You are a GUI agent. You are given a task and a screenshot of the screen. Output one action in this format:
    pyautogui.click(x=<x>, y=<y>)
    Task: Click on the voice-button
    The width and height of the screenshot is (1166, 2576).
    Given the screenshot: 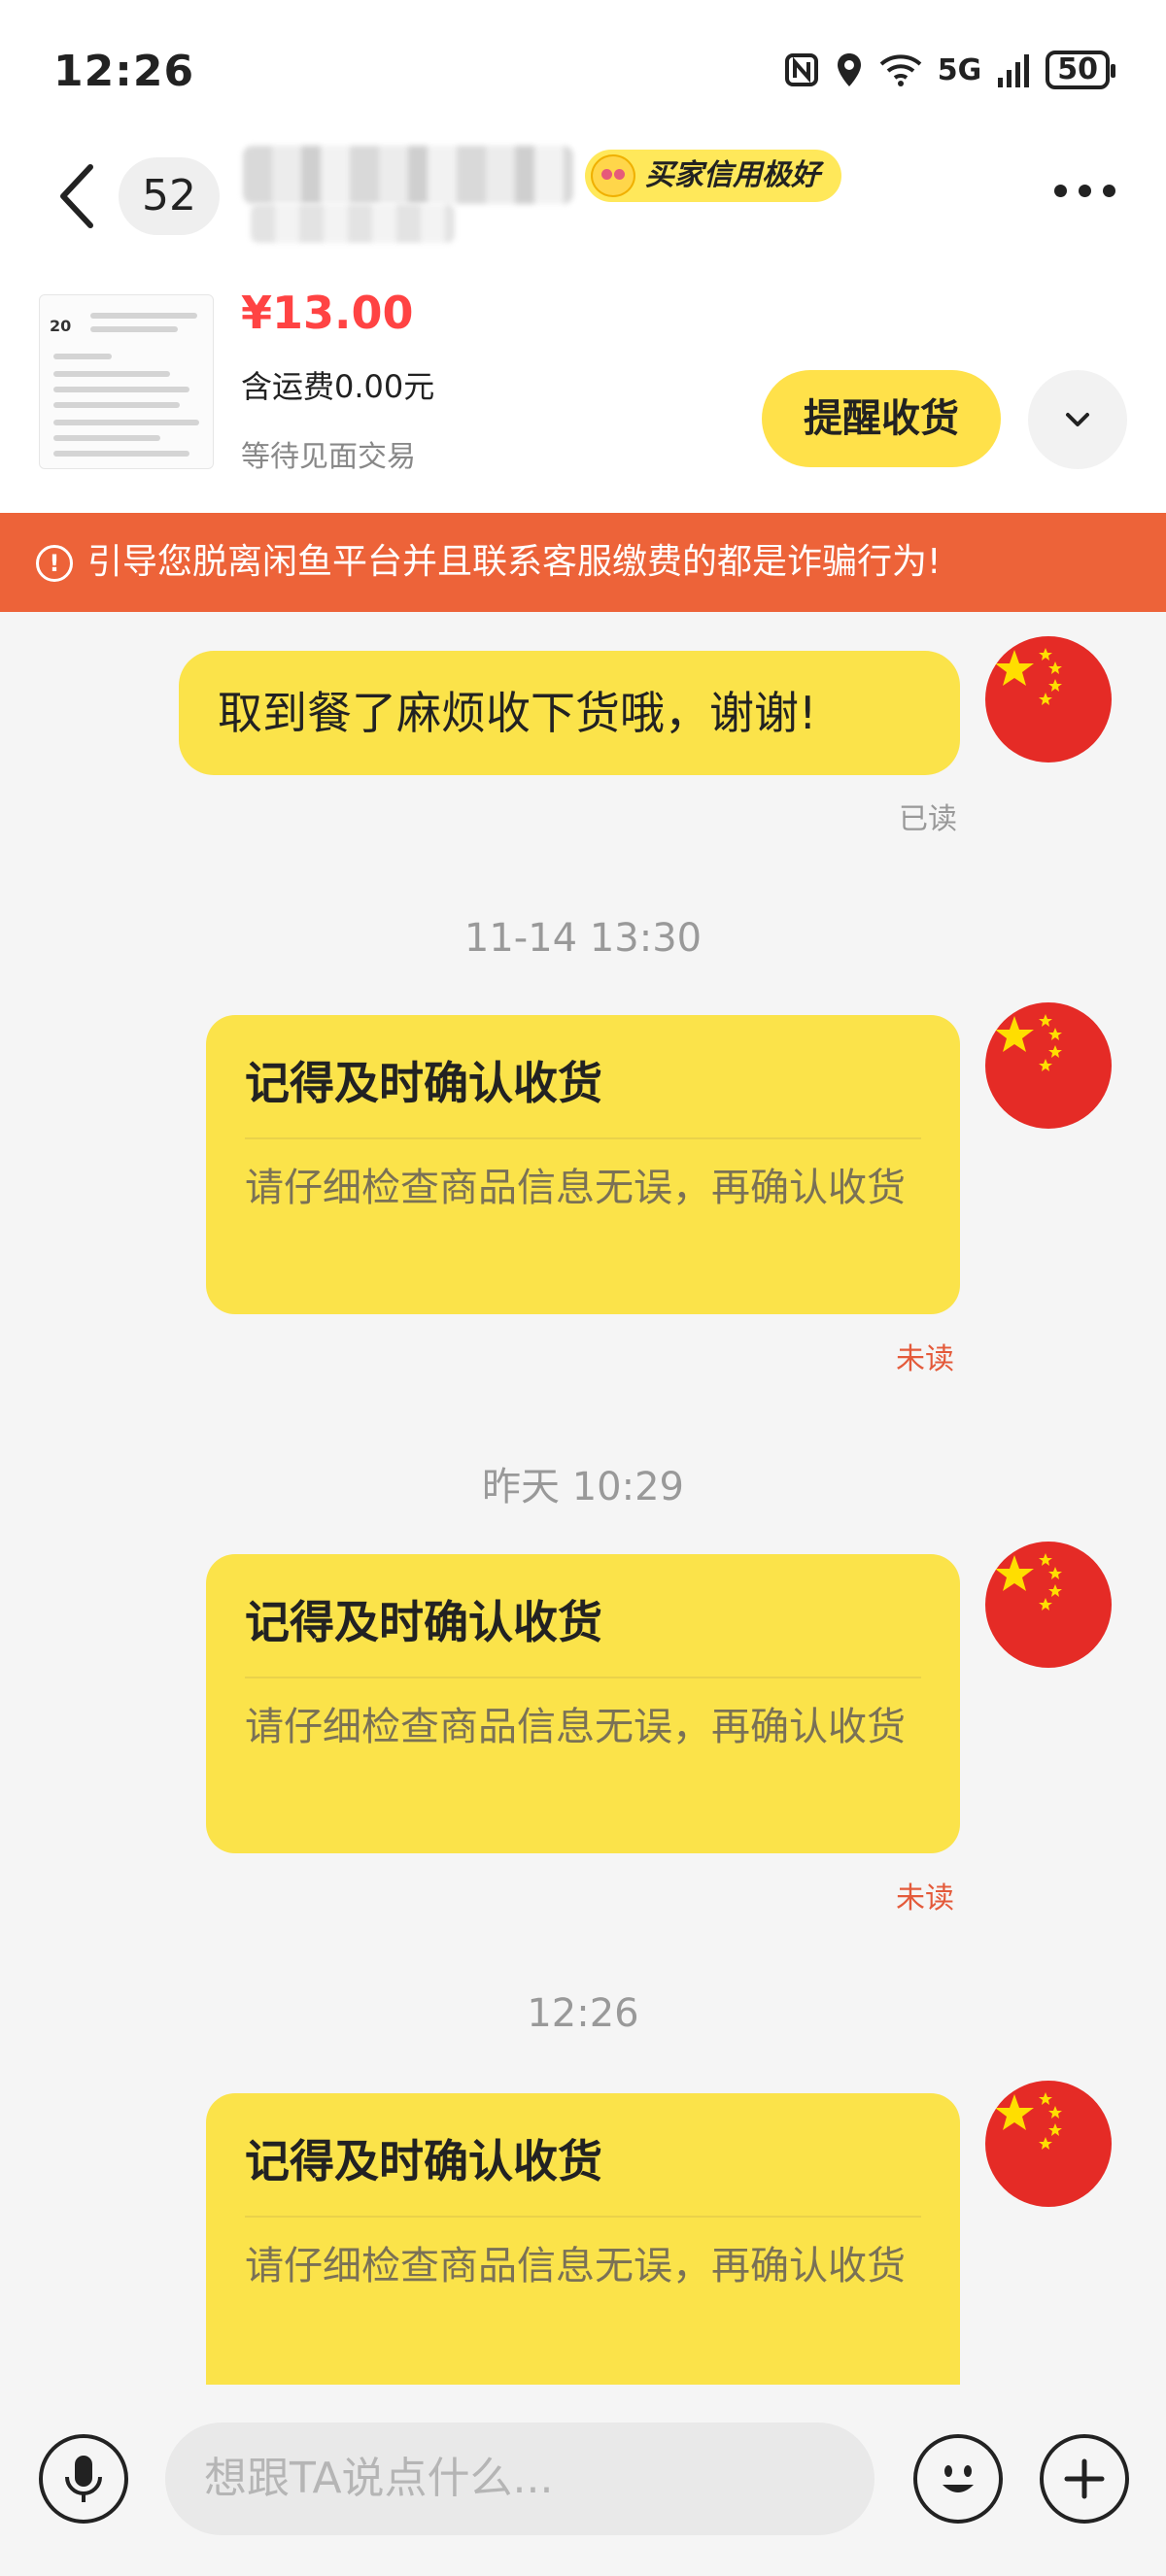 What is the action you would take?
    pyautogui.click(x=83, y=2479)
    